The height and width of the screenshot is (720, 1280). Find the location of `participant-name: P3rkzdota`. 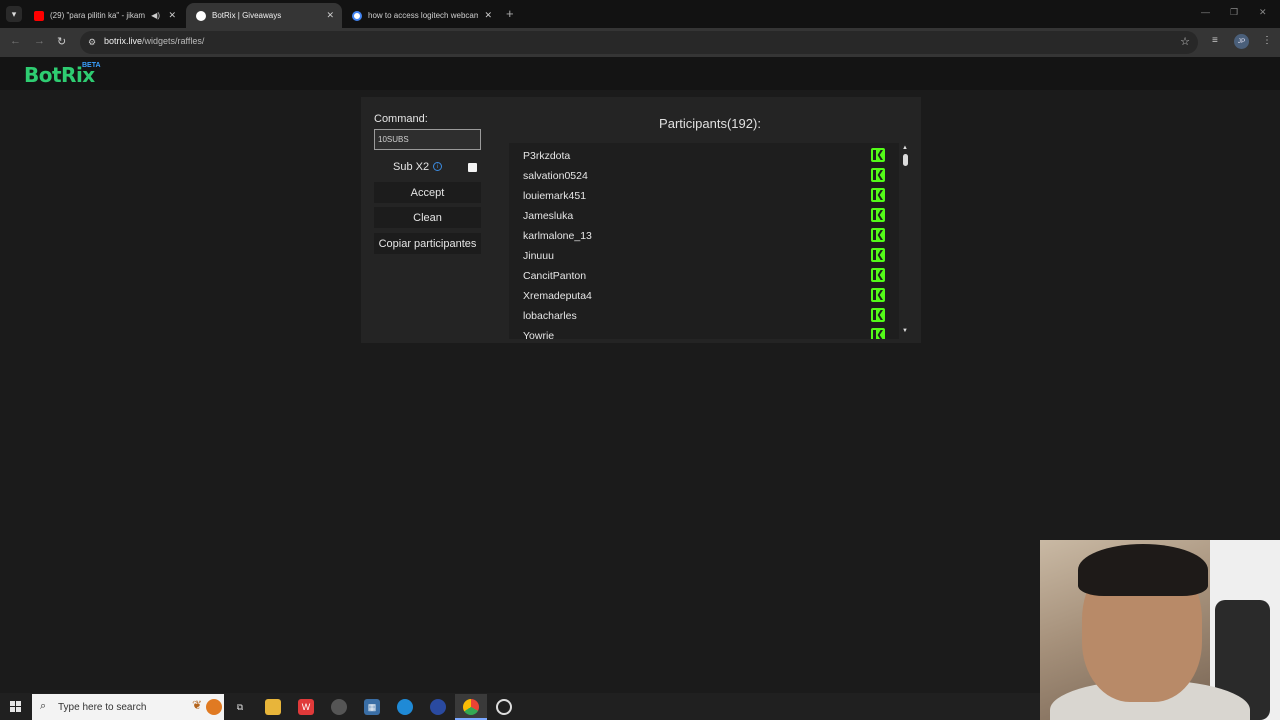

participant-name: P3rkzdota is located at coordinates (547, 156).